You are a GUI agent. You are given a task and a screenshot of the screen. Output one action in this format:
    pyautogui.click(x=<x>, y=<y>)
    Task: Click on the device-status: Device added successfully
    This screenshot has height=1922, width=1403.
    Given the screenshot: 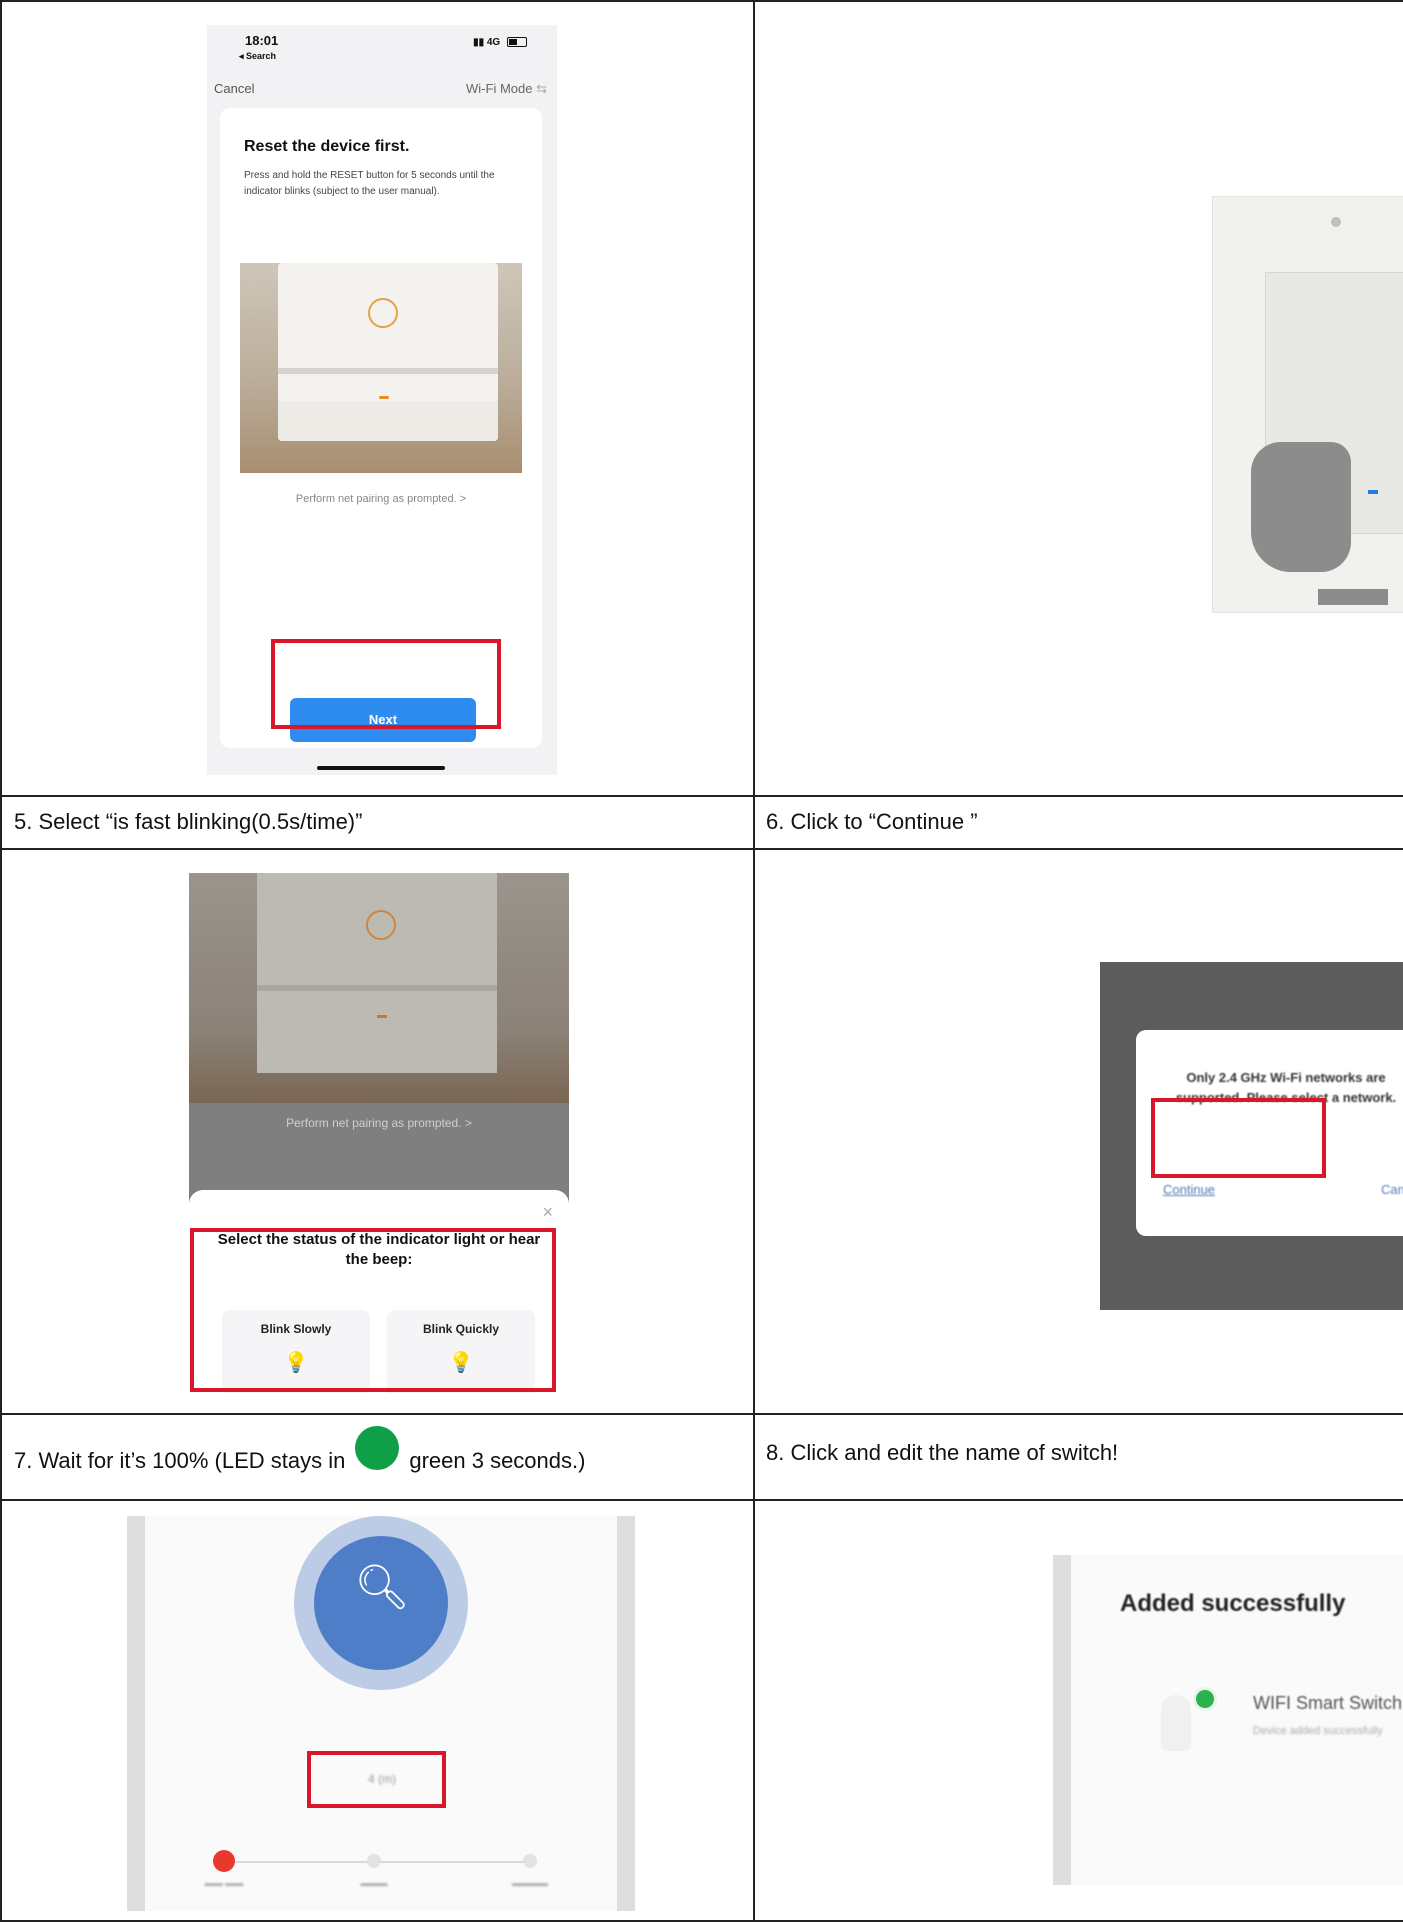 What is the action you would take?
    pyautogui.click(x=1318, y=1731)
    